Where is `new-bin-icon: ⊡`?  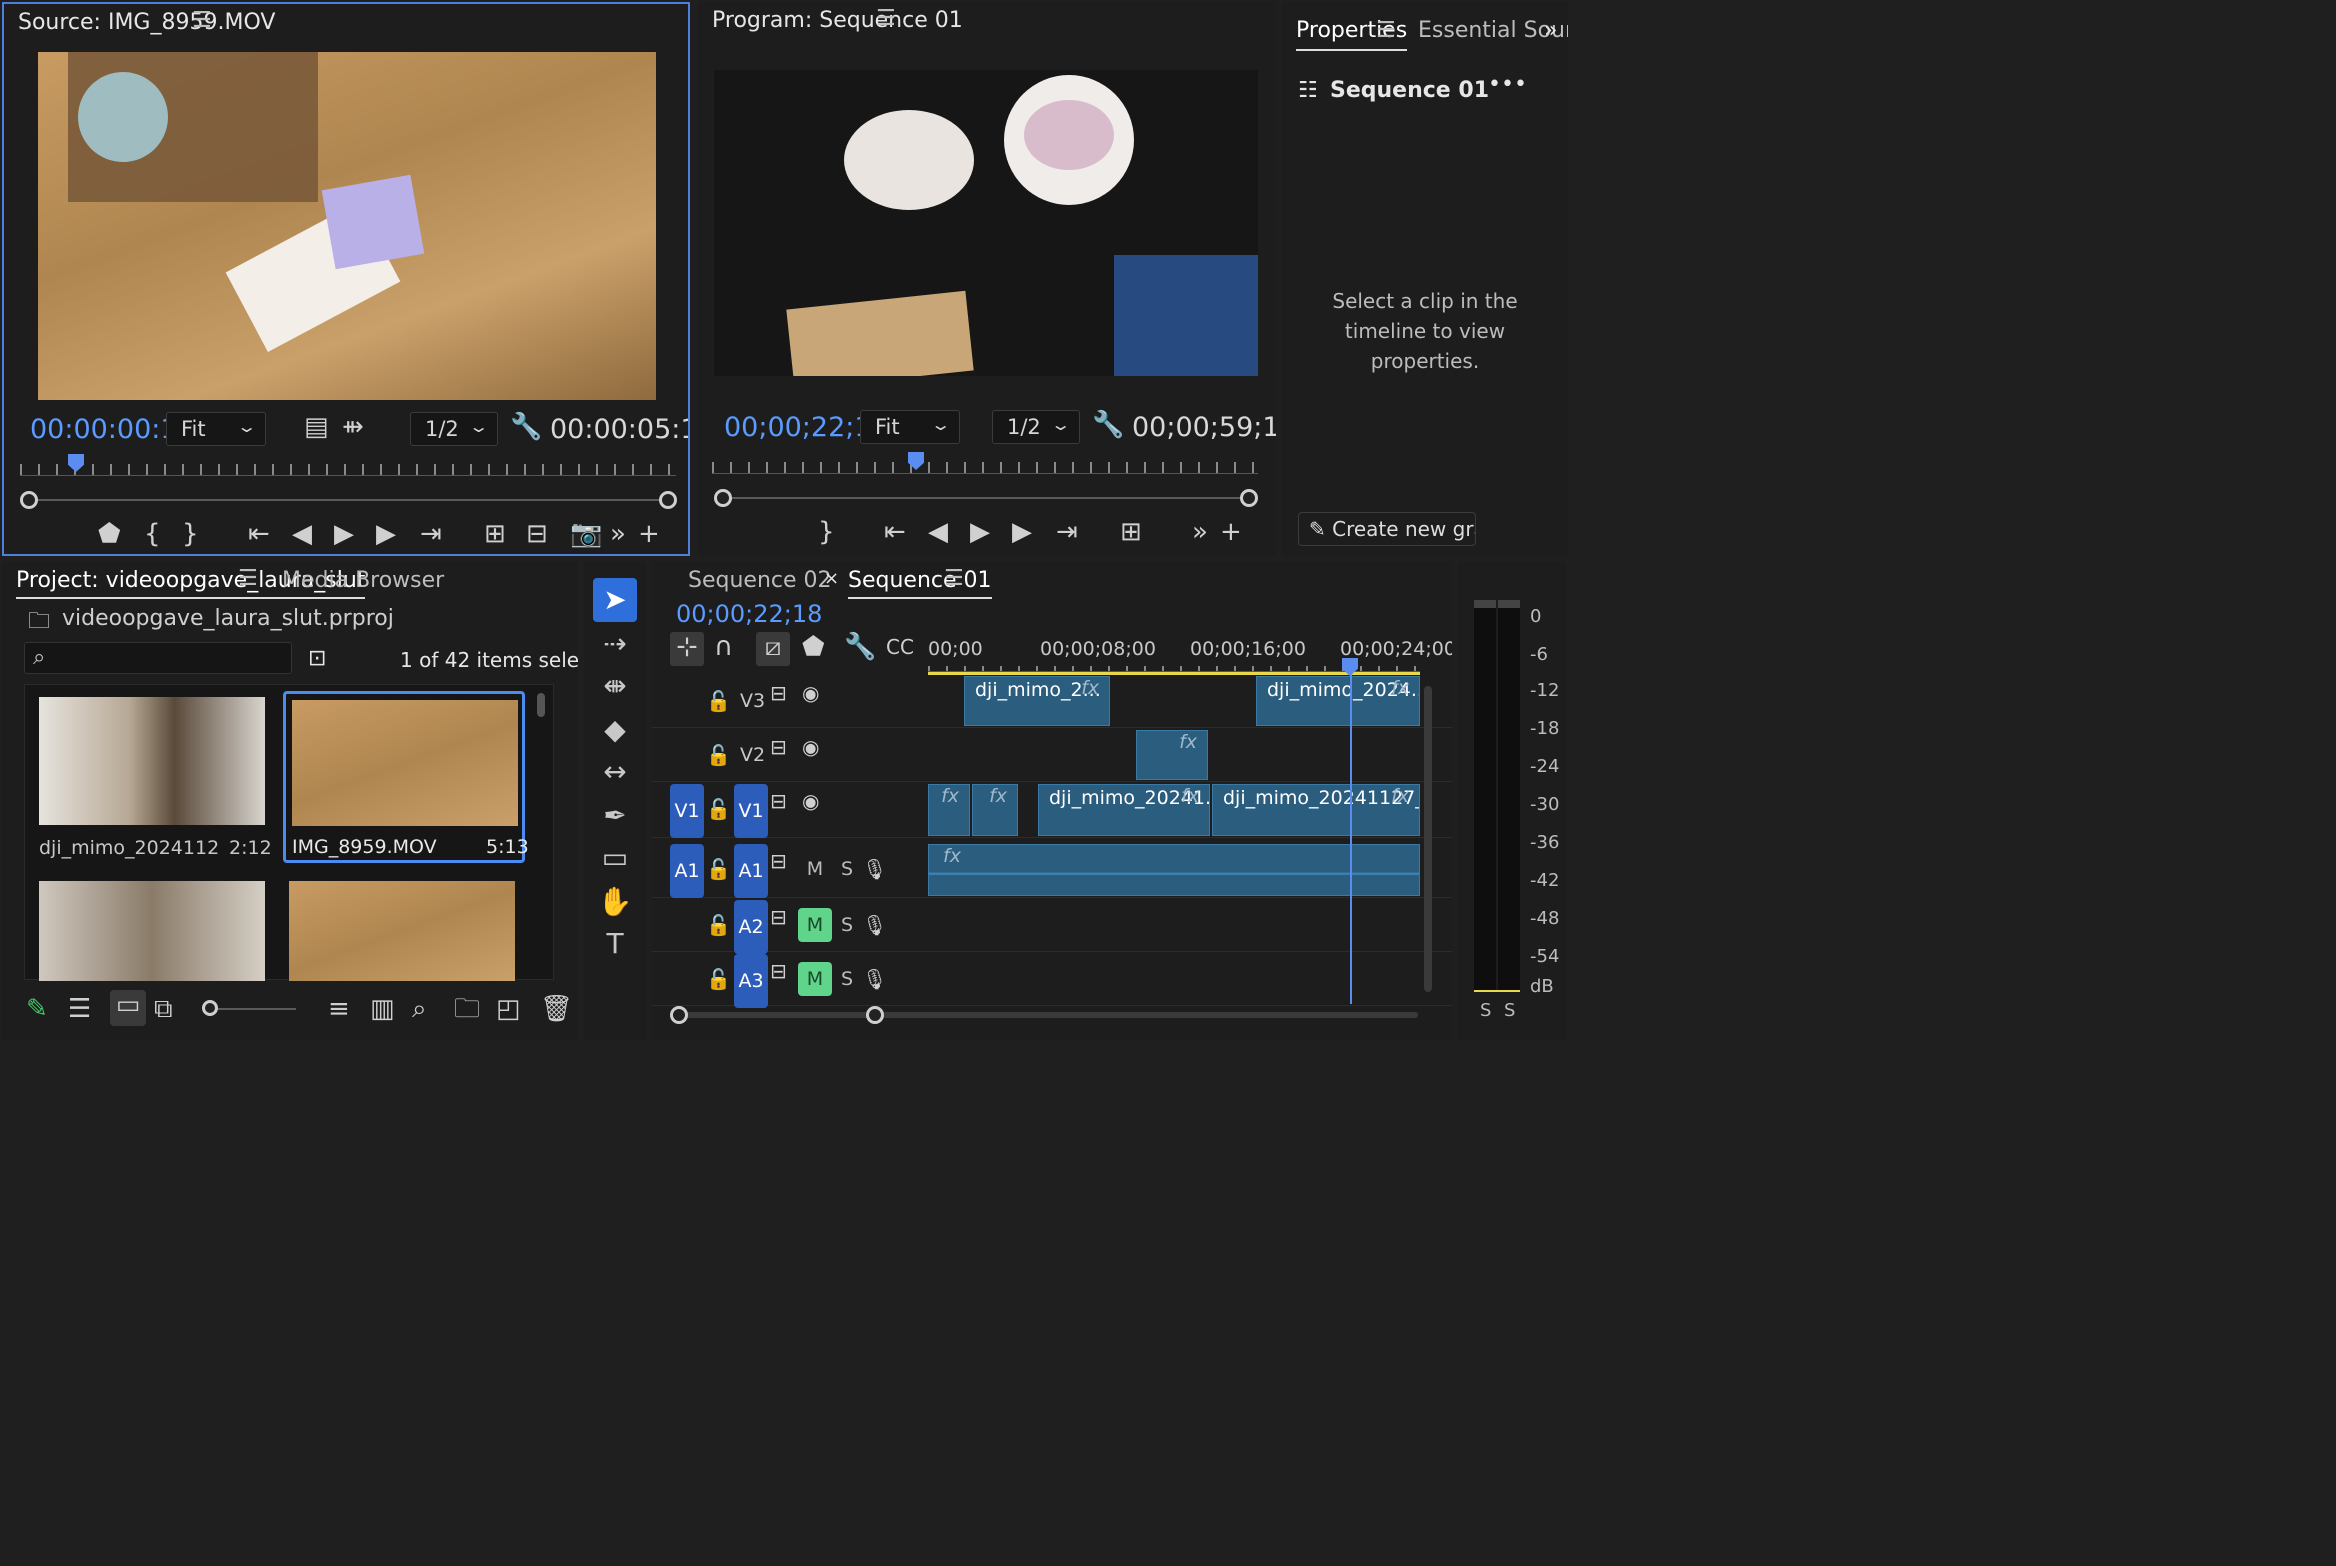 new-bin-icon: ⊡ is located at coordinates (317, 658).